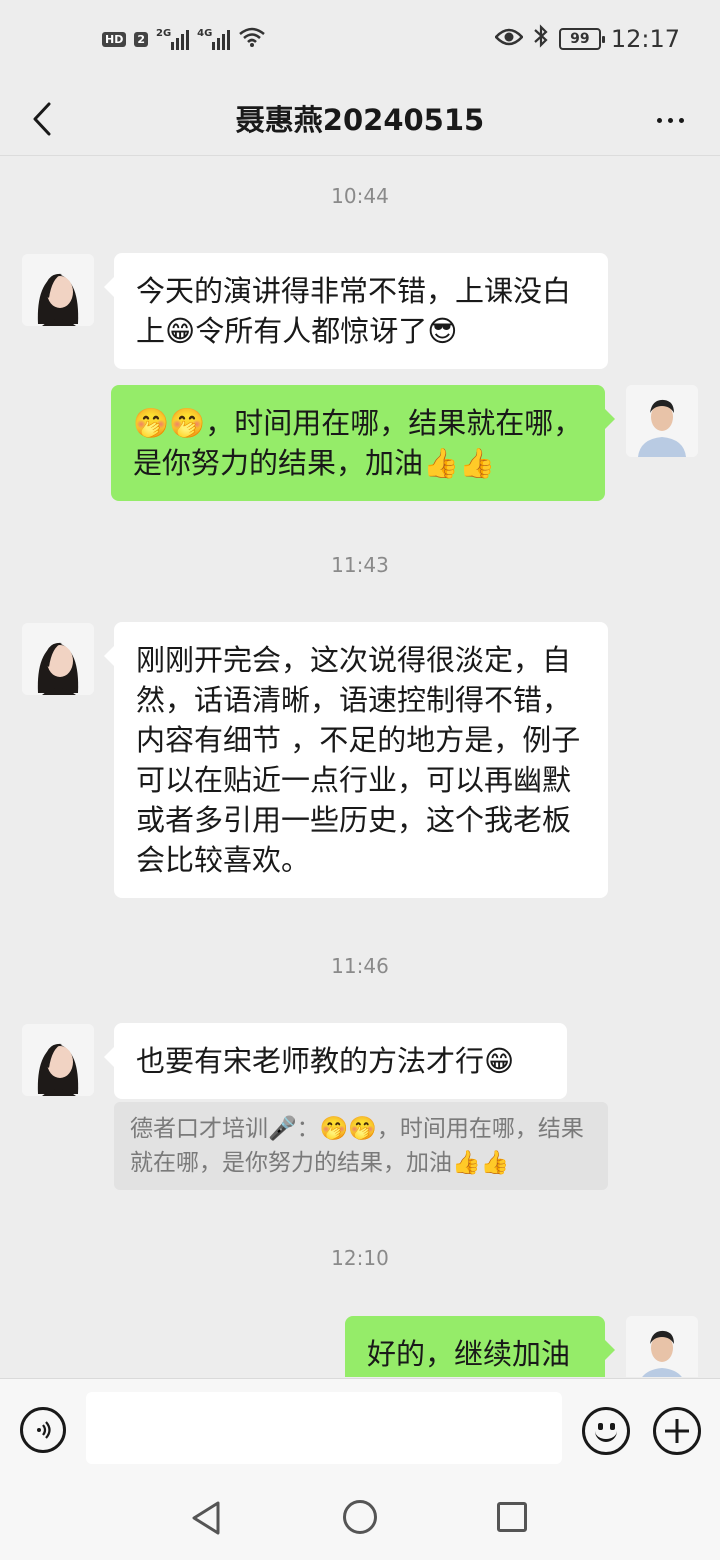 This screenshot has height=1560, width=720. I want to click on chat-header: 聂惠燕20240515, so click(360, 120).